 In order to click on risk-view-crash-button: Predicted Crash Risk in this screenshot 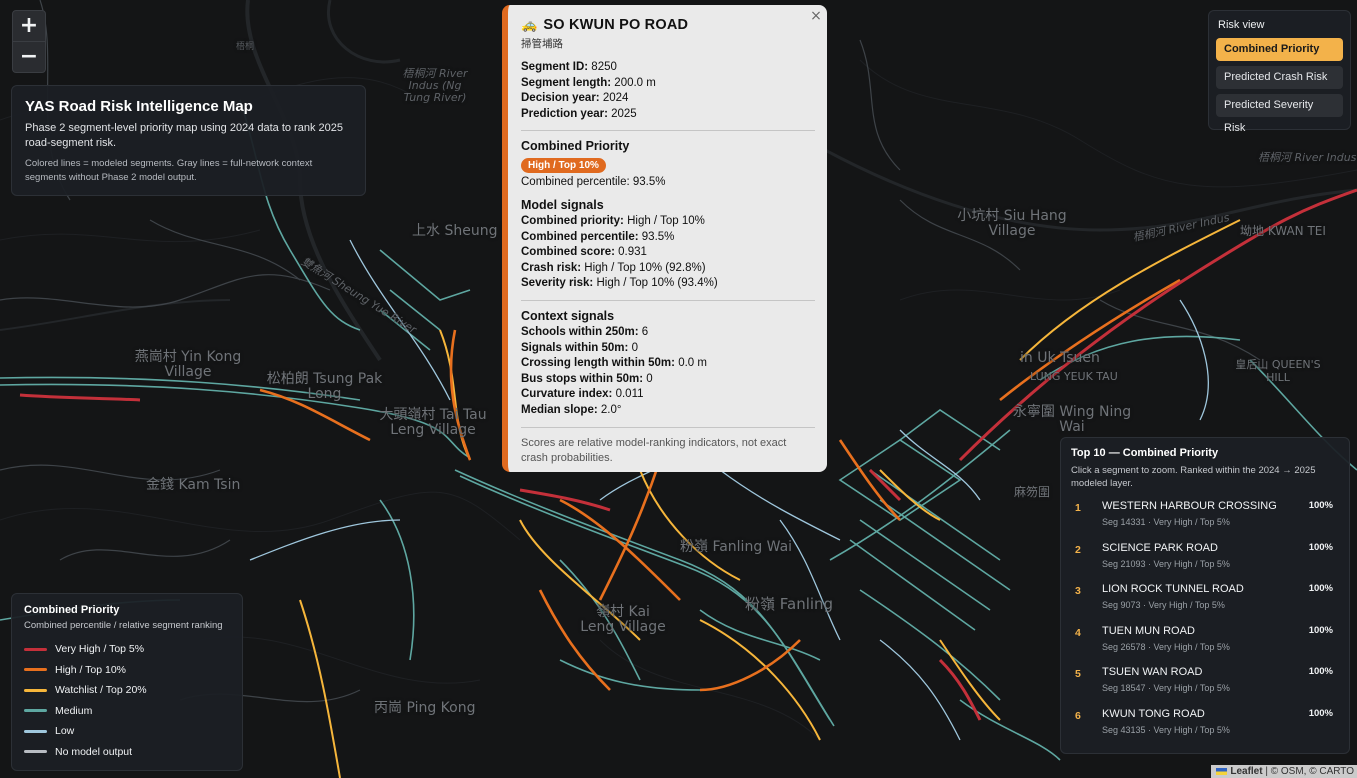, I will do `click(1279, 77)`.